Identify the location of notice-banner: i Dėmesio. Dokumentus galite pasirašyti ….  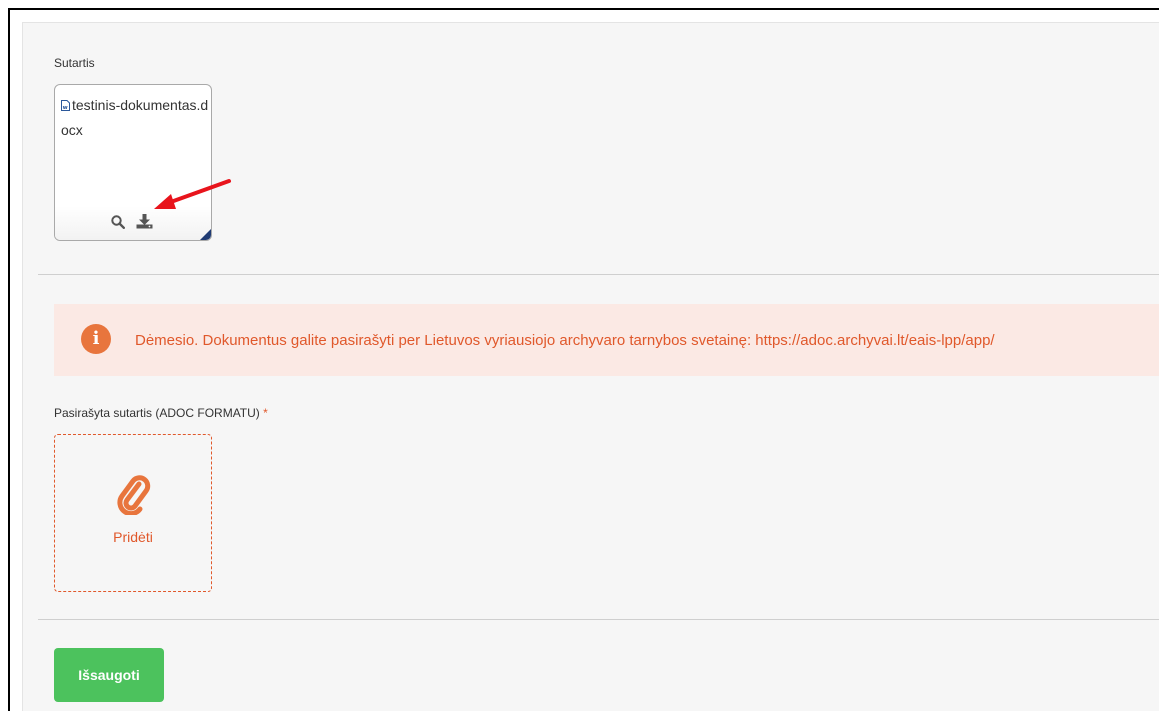
(606, 340).